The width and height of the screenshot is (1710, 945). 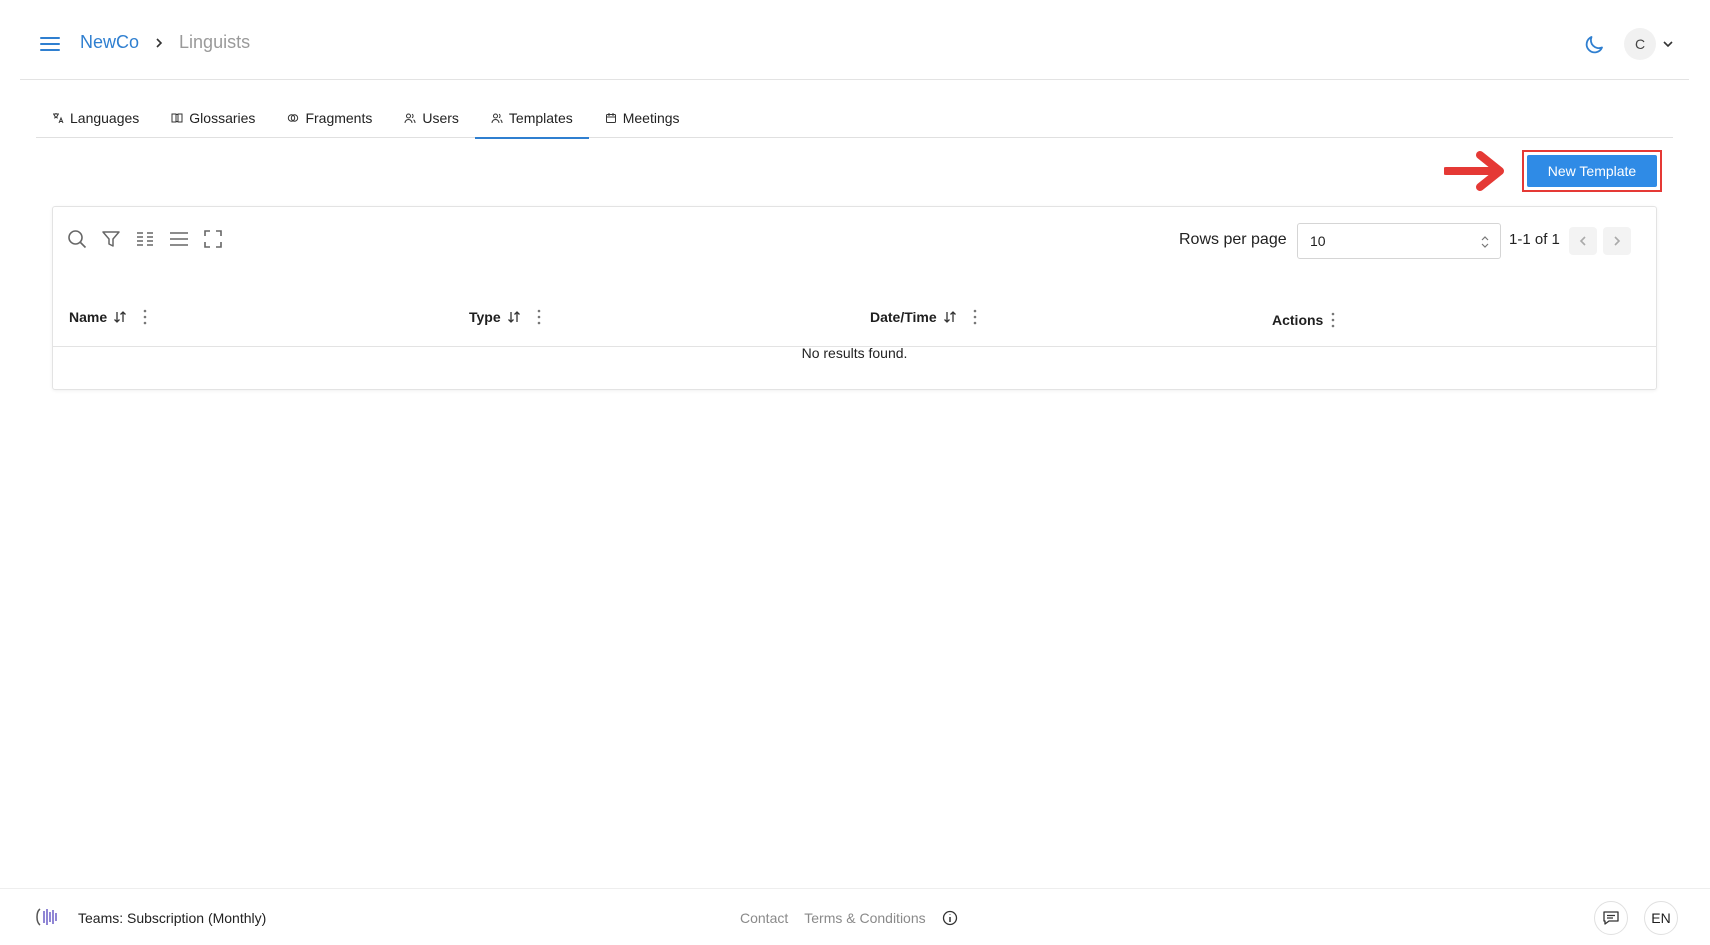 I want to click on new-template-button: New Template, so click(x=1592, y=171).